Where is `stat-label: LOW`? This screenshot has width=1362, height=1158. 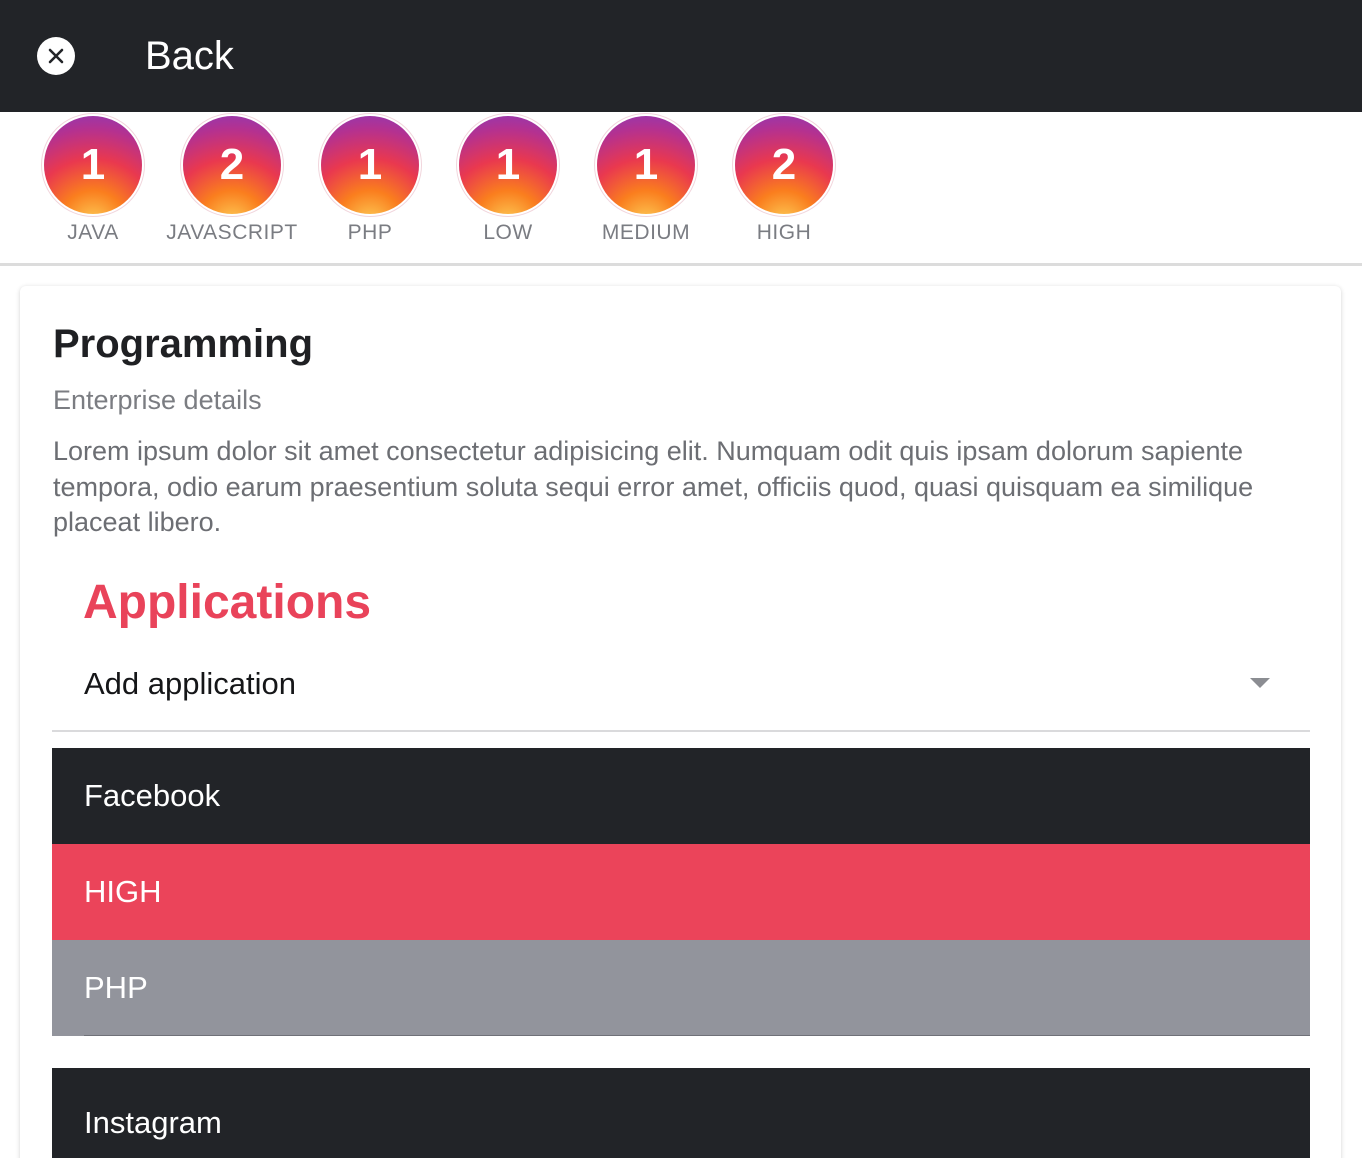 stat-label: LOW is located at coordinates (508, 232).